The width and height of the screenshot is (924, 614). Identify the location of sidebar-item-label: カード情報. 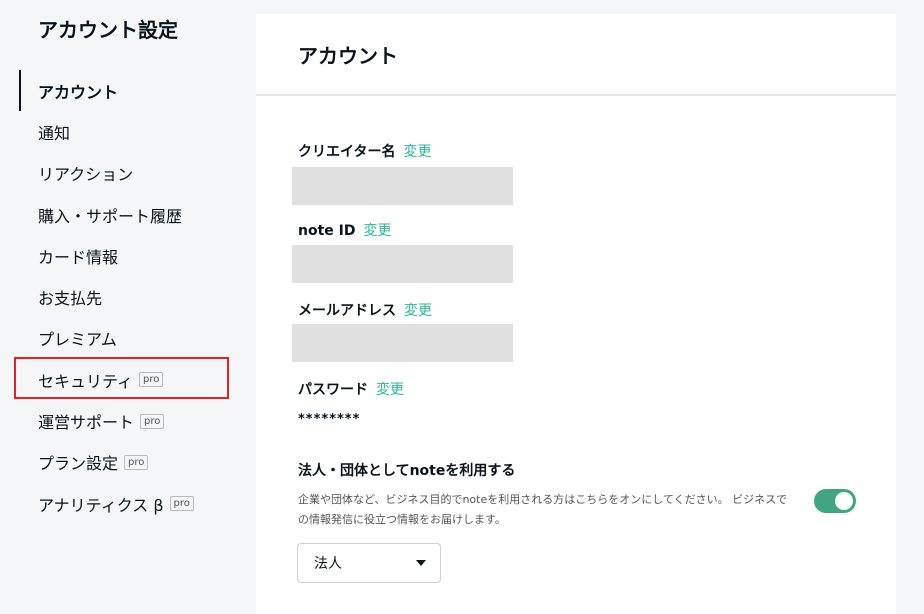
(78, 257).